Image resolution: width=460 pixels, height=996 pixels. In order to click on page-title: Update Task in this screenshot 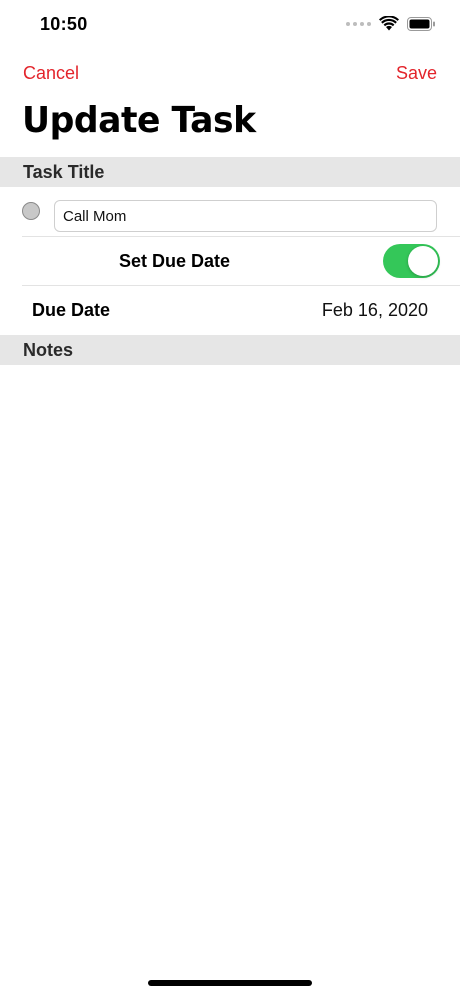, I will do `click(139, 120)`.